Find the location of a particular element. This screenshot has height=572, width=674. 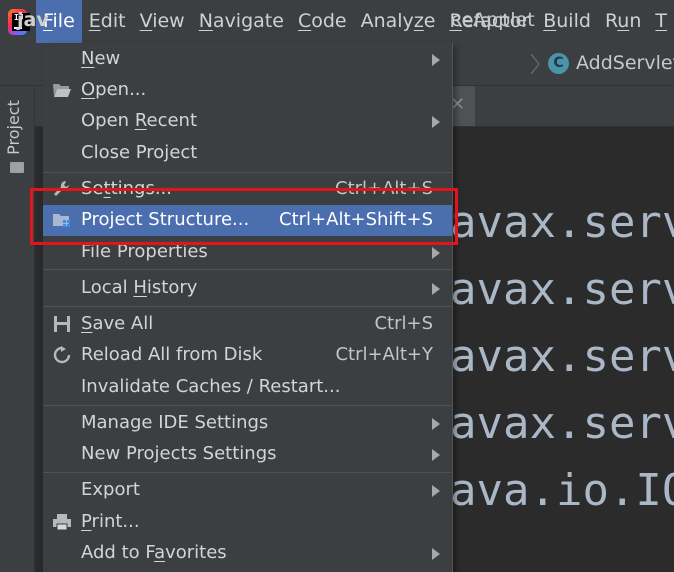

project-folder-icon is located at coordinates (17, 167).